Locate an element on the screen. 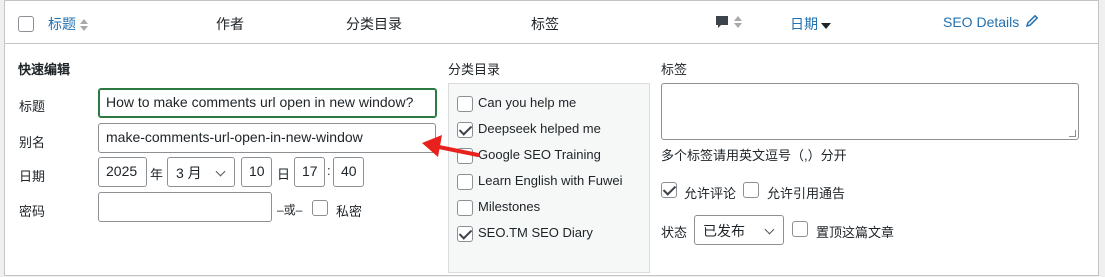 The image size is (1105, 277). slug-input: make-comments-url-open-in-new-window is located at coordinates (267, 138).